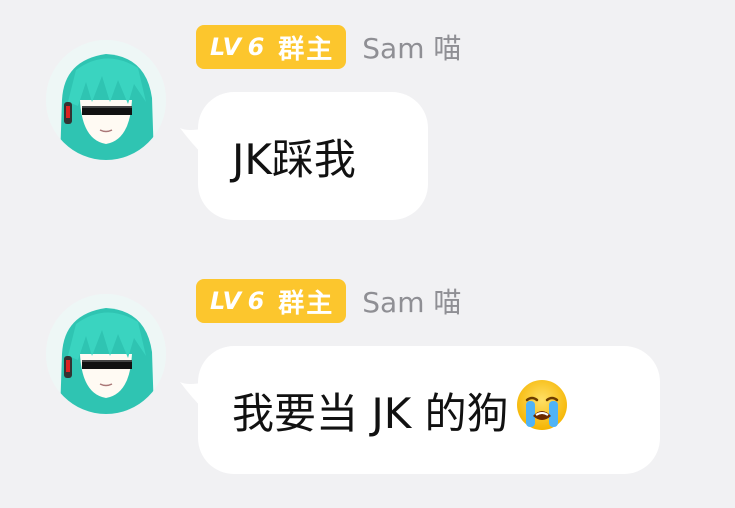 This screenshot has height=508, width=735. Describe the element at coordinates (294, 159) in the screenshot. I see `message-text: JK踩我` at that location.